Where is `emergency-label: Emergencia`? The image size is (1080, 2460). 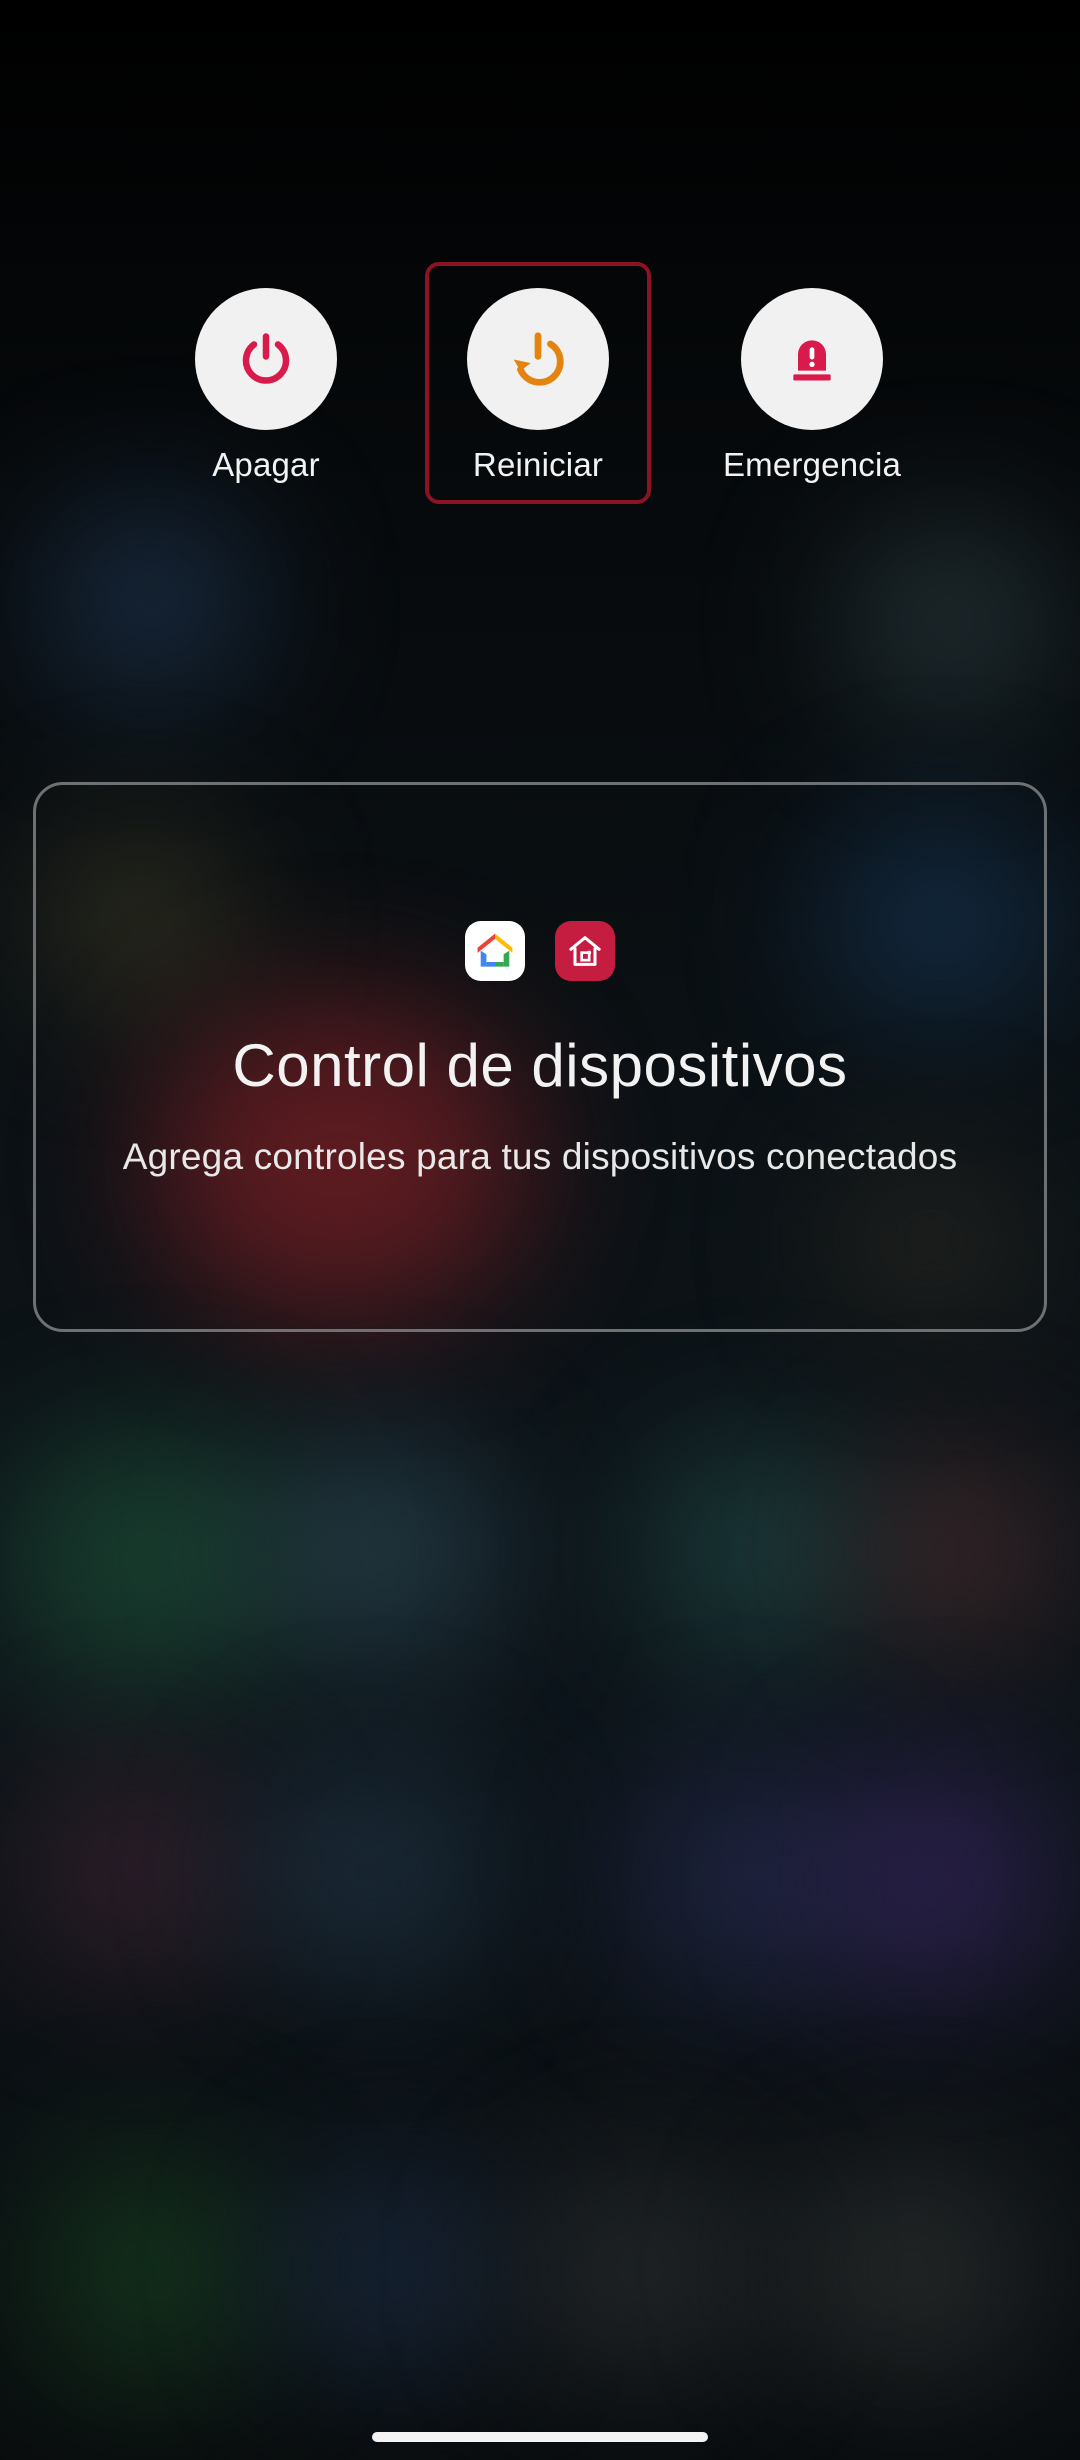 emergency-label: Emergencia is located at coordinates (812, 464).